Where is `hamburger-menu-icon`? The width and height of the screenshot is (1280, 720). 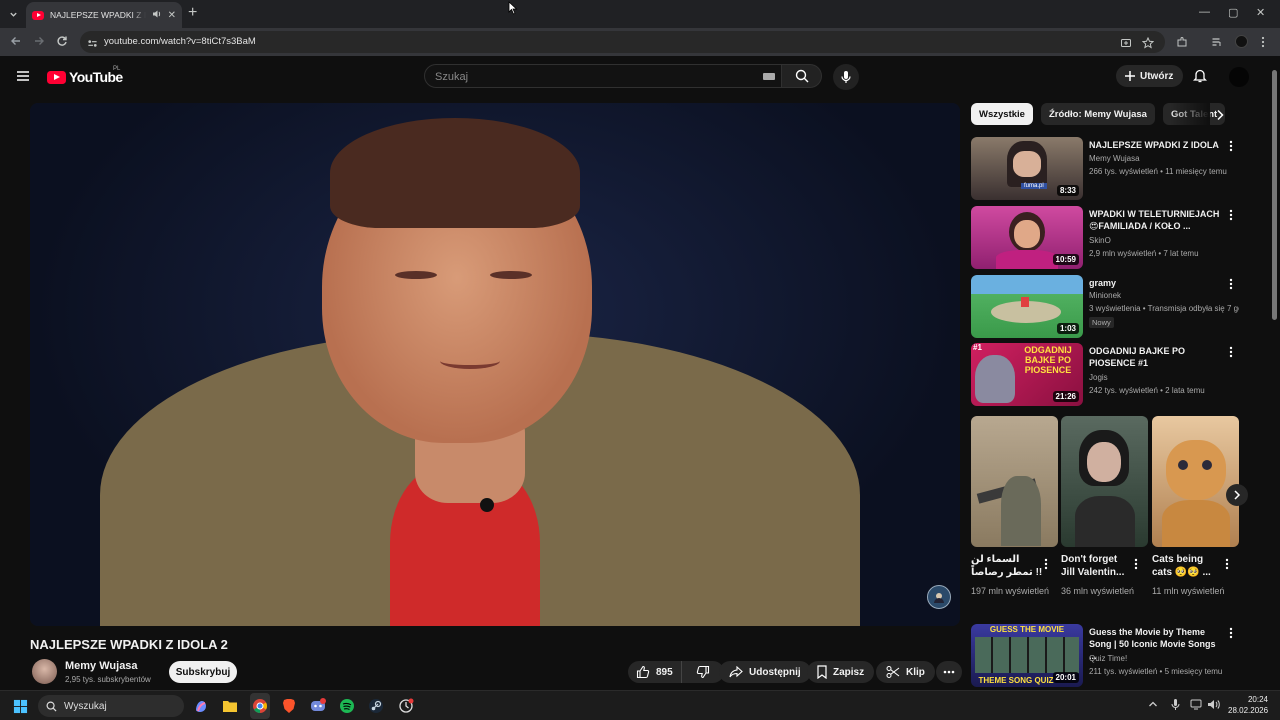
hamburger-menu-icon is located at coordinates (23, 78).